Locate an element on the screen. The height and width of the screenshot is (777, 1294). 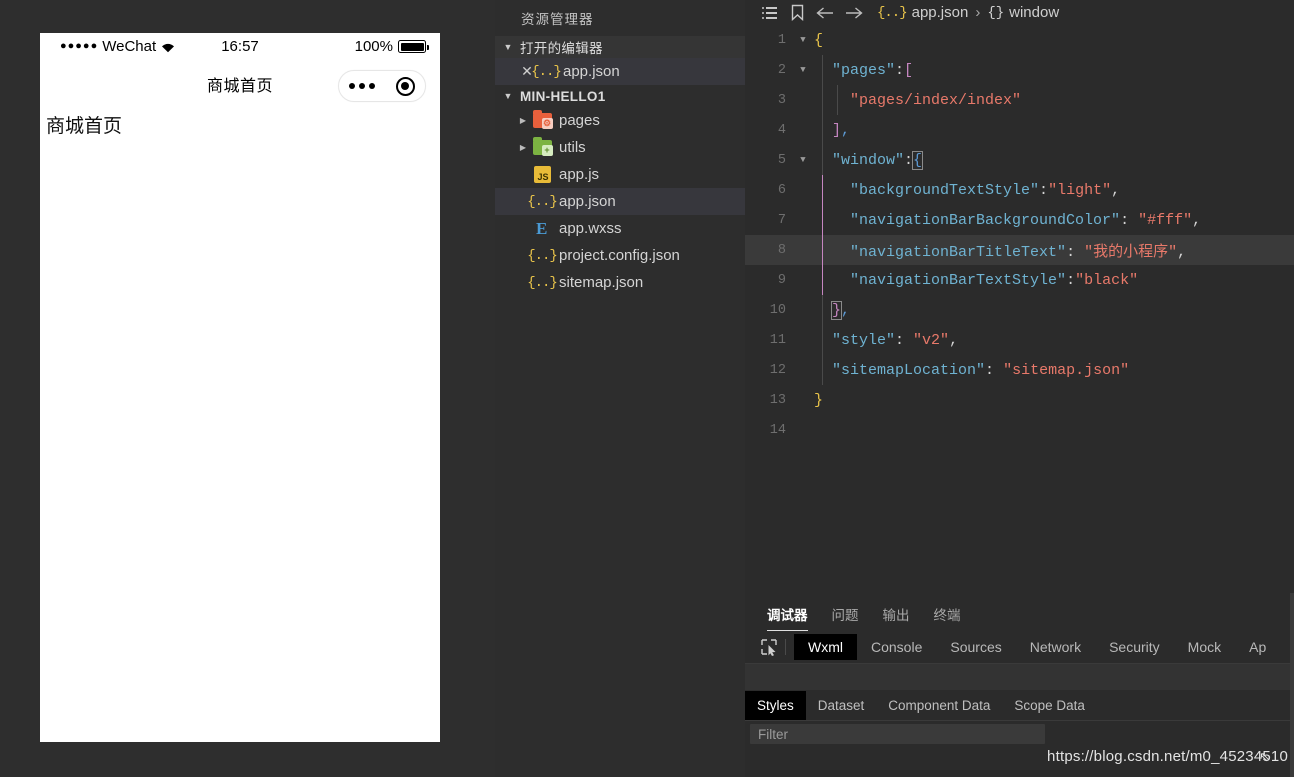
code-line: 2 ▼ "pages":[ is located at coordinates (1019, 70).